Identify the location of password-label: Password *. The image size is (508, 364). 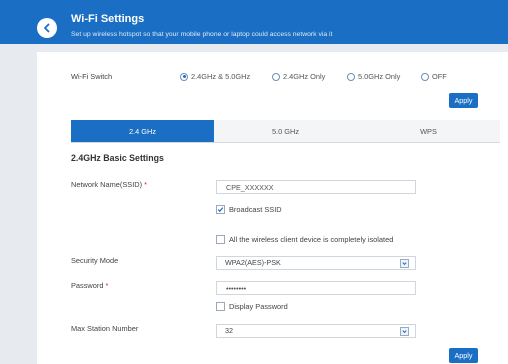
(89, 285).